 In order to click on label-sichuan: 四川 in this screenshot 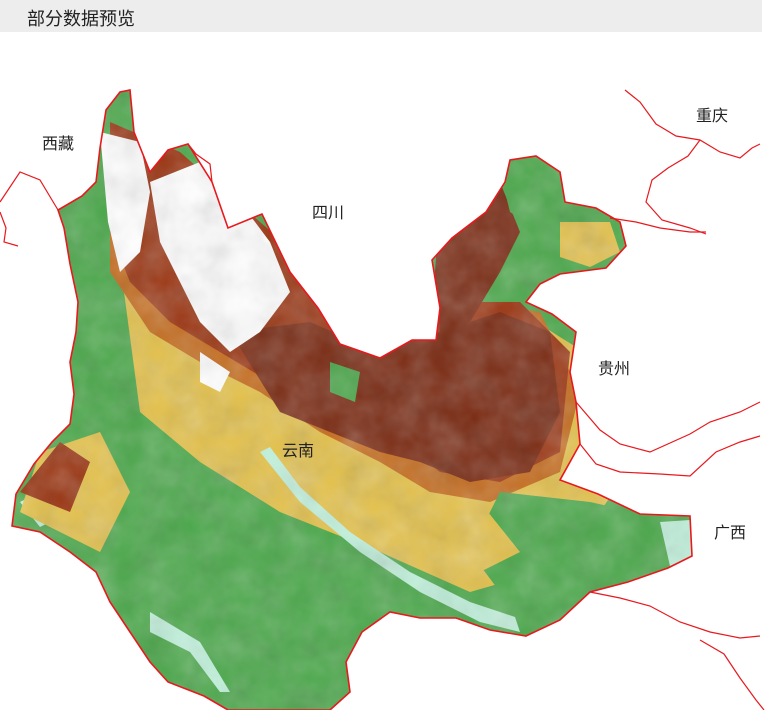, I will do `click(328, 212)`.